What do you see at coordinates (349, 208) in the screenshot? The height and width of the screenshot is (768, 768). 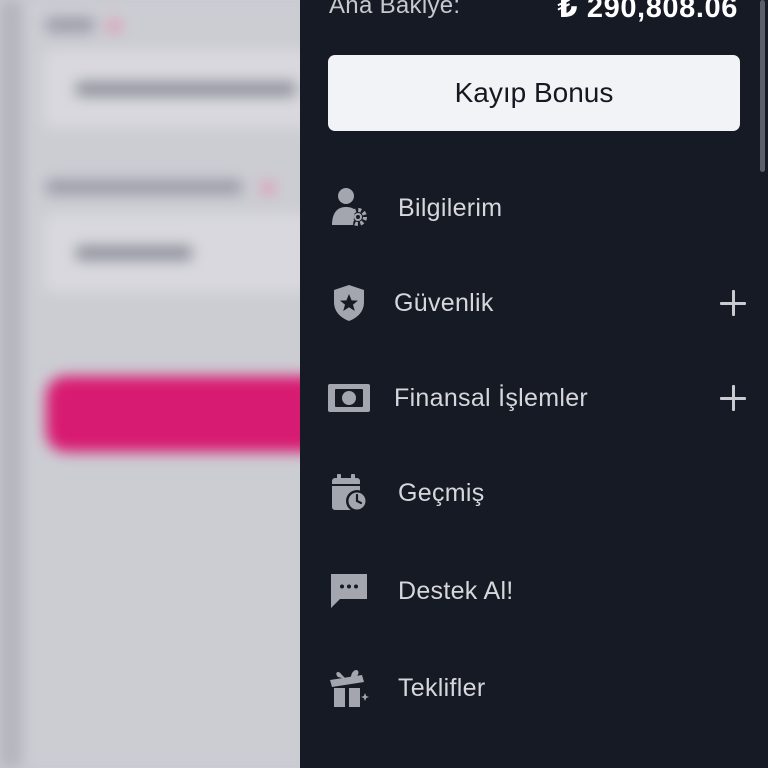 I see `user-gear-icon` at bounding box center [349, 208].